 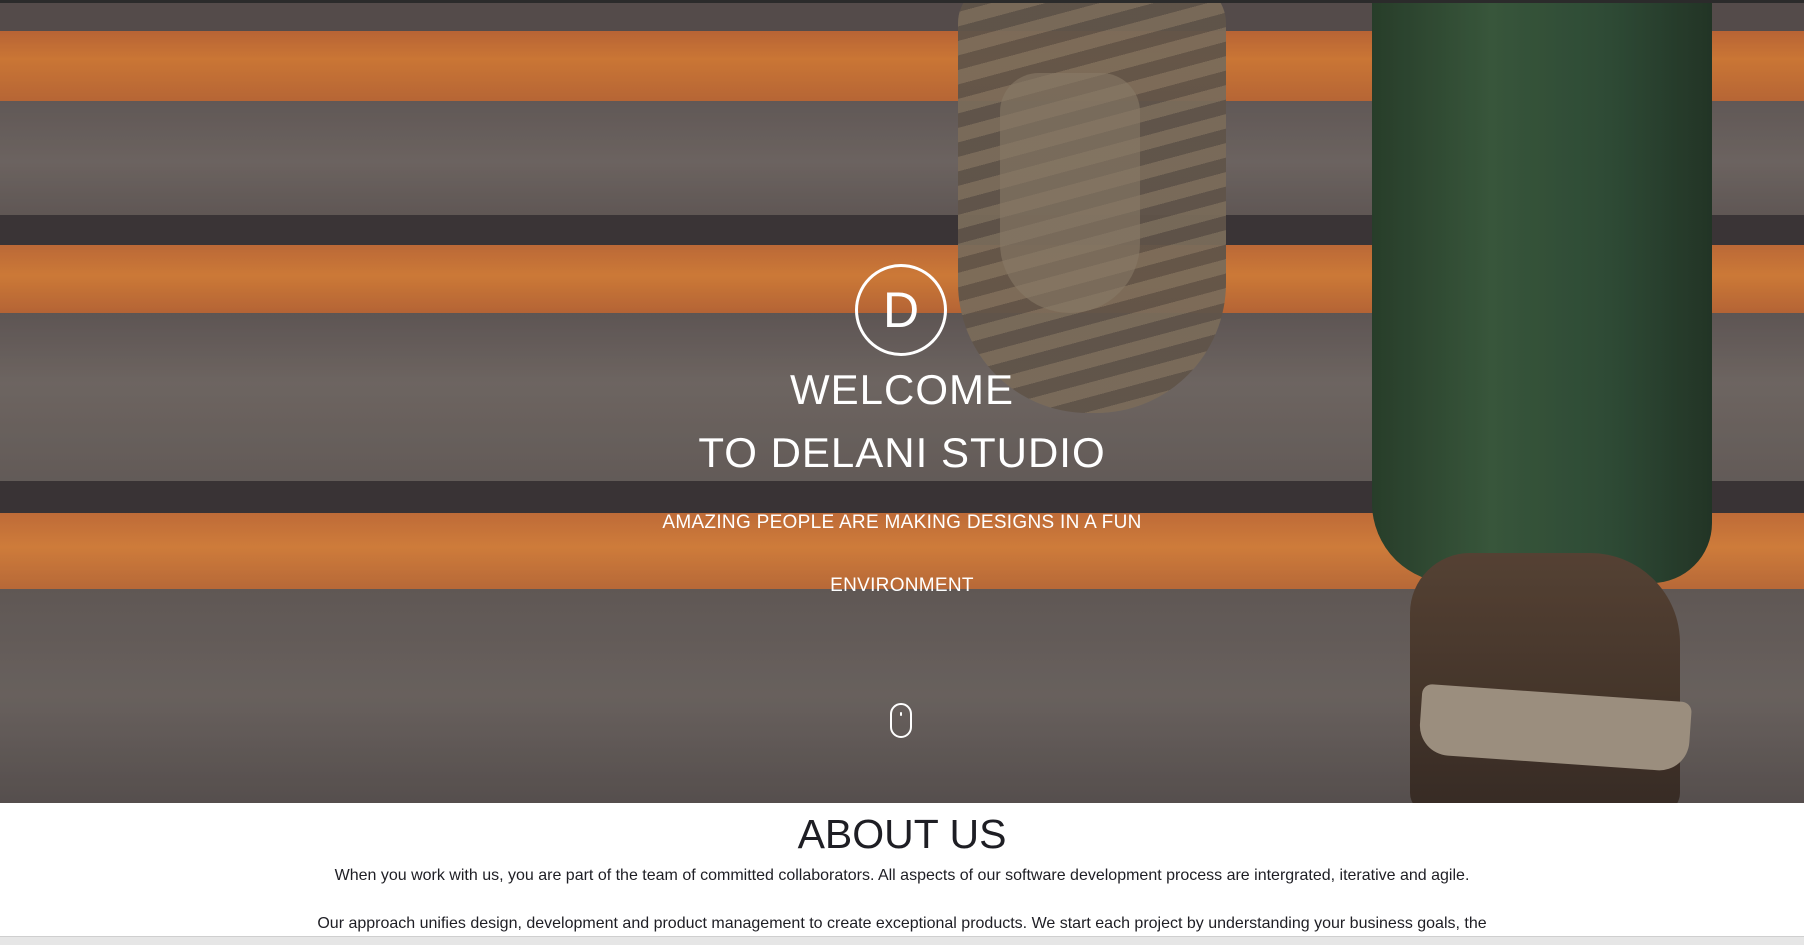 What do you see at coordinates (901, 389) in the screenshot?
I see `hero-heading-line1: WELCOME` at bounding box center [901, 389].